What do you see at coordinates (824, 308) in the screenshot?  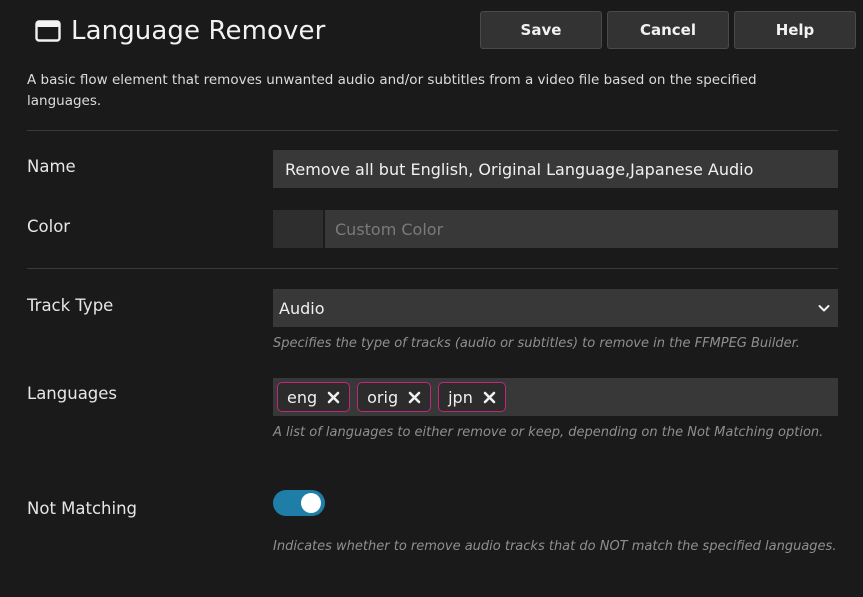 I see `chevron-down-icon` at bounding box center [824, 308].